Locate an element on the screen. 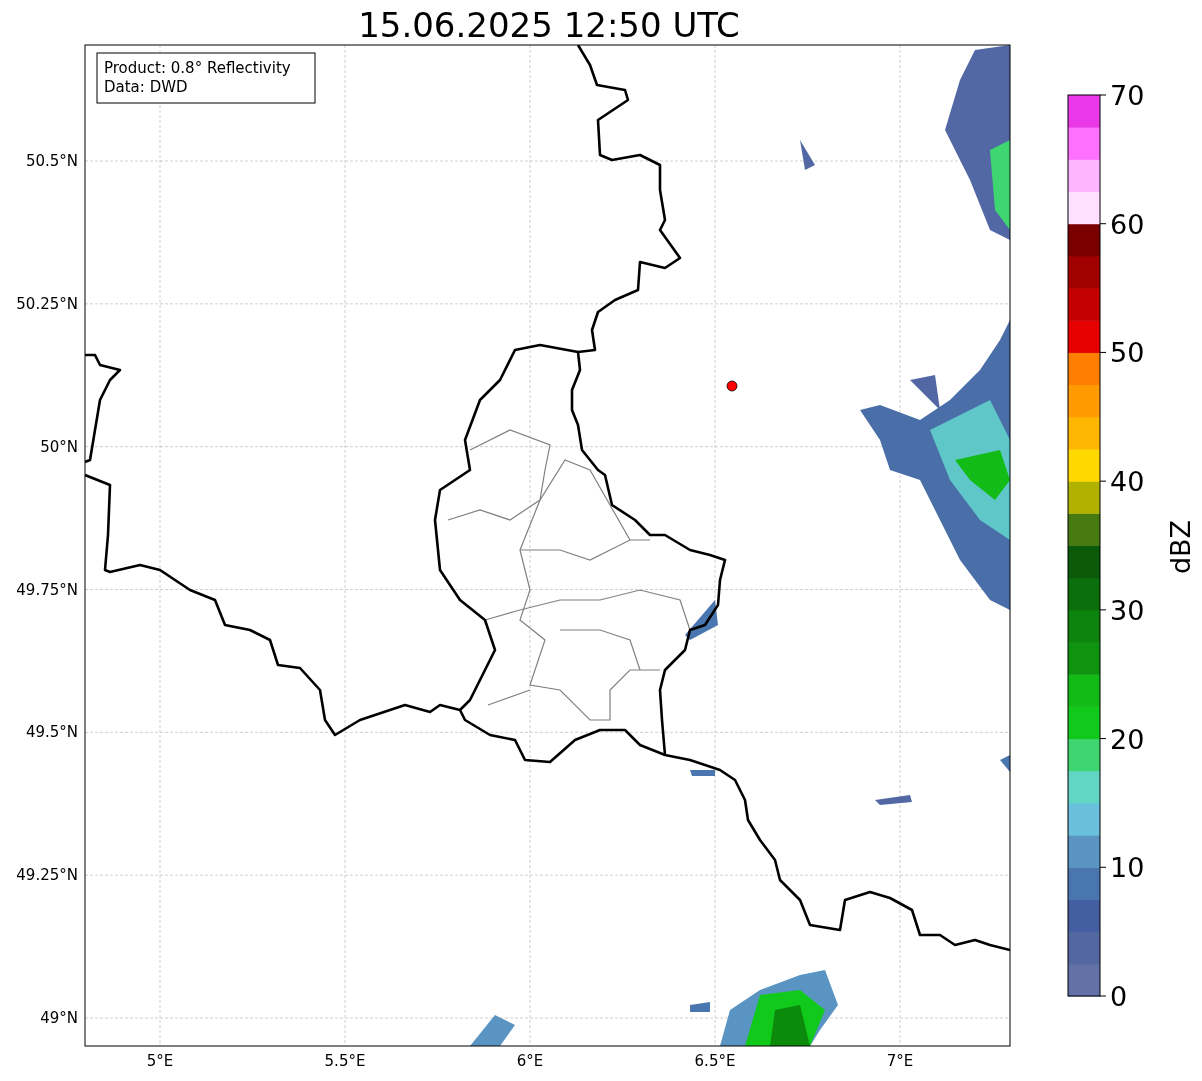  latitude-label: 49°N is located at coordinates (59, 1018).